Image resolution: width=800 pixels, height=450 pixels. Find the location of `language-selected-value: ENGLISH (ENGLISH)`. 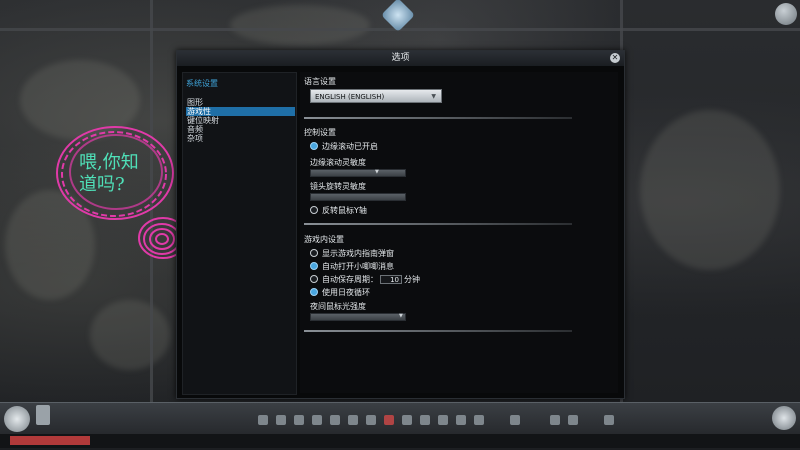

language-selected-value: ENGLISH (ENGLISH) is located at coordinates (350, 97).